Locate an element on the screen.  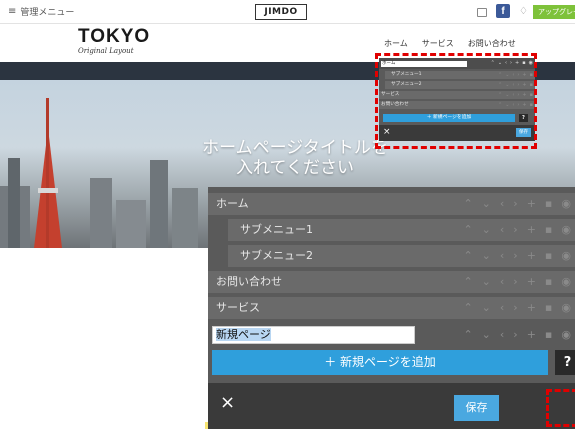
brand-tagline: Original Layout is located at coordinates (106, 51).